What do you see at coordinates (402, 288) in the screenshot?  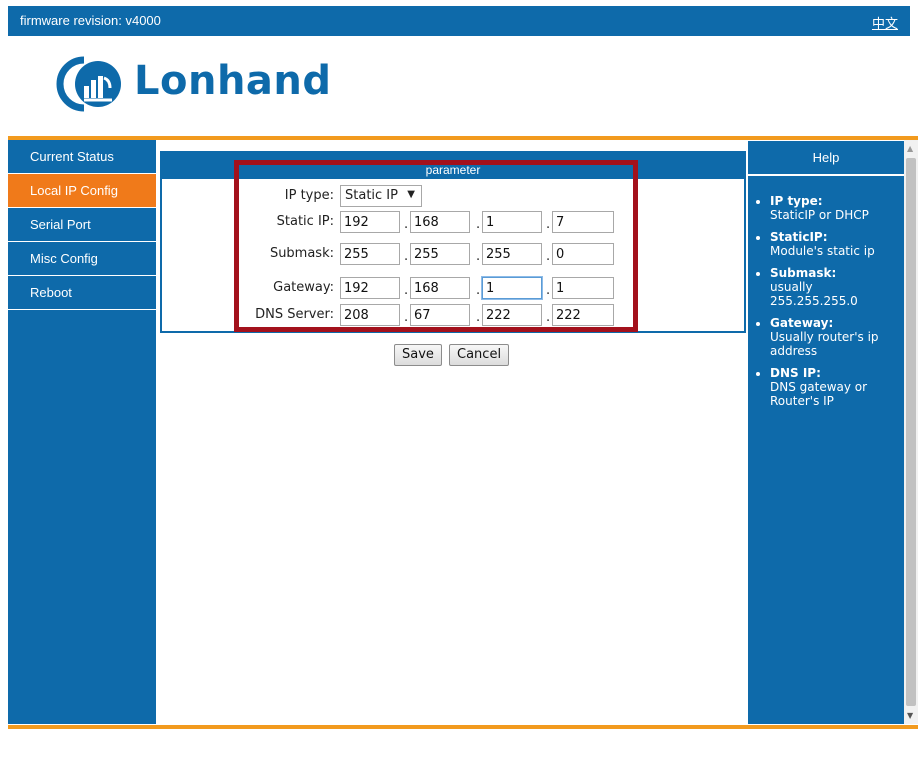 I see `gateway-row: Gateway: . . .` at bounding box center [402, 288].